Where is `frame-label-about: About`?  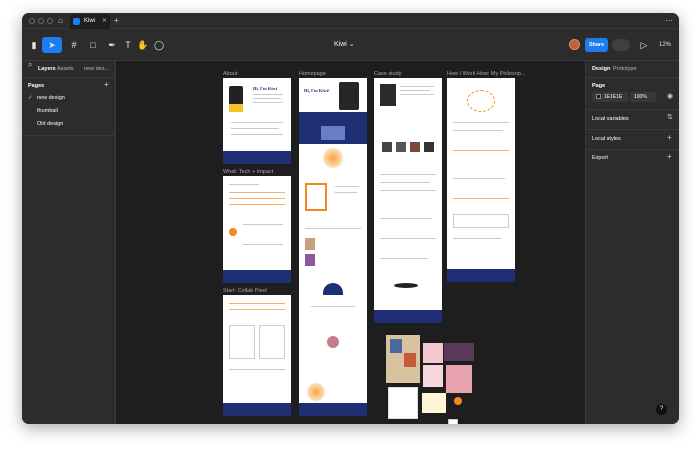 frame-label-about: About is located at coordinates (230, 74).